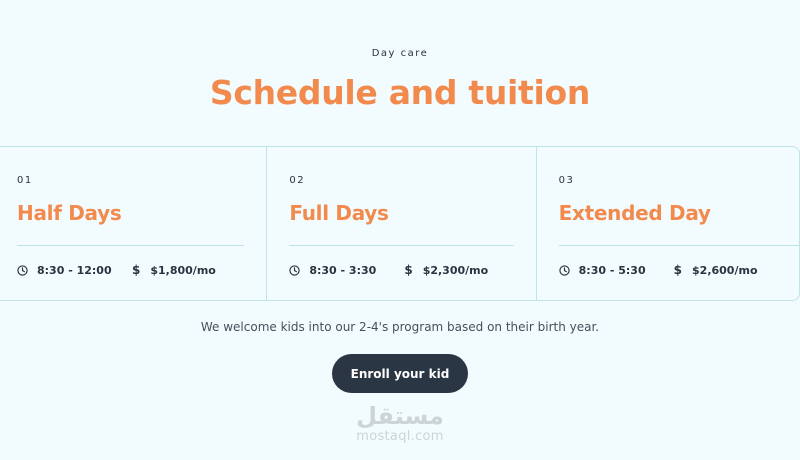 The width and height of the screenshot is (800, 460). I want to click on plan-time: 8:30 - 12:00, so click(74, 270).